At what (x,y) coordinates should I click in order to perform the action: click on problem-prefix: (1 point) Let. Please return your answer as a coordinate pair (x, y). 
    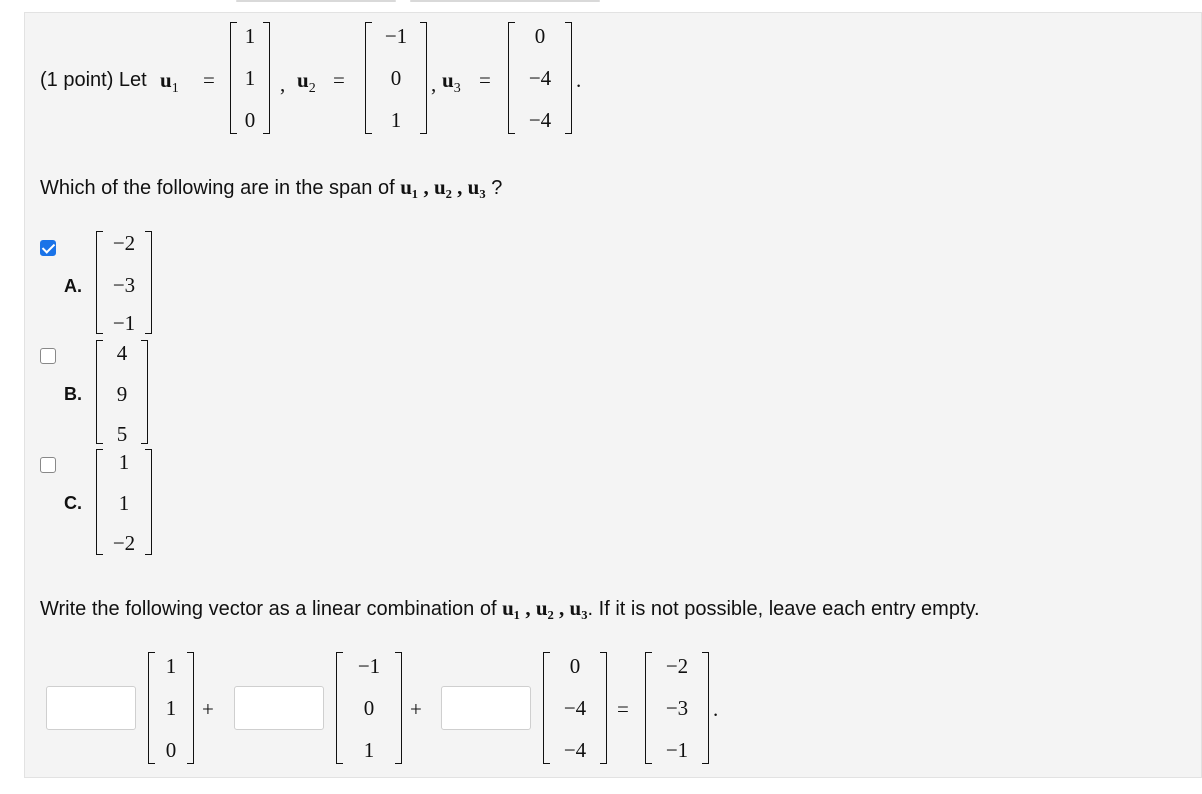
    Looking at the image, I should click on (93, 80).